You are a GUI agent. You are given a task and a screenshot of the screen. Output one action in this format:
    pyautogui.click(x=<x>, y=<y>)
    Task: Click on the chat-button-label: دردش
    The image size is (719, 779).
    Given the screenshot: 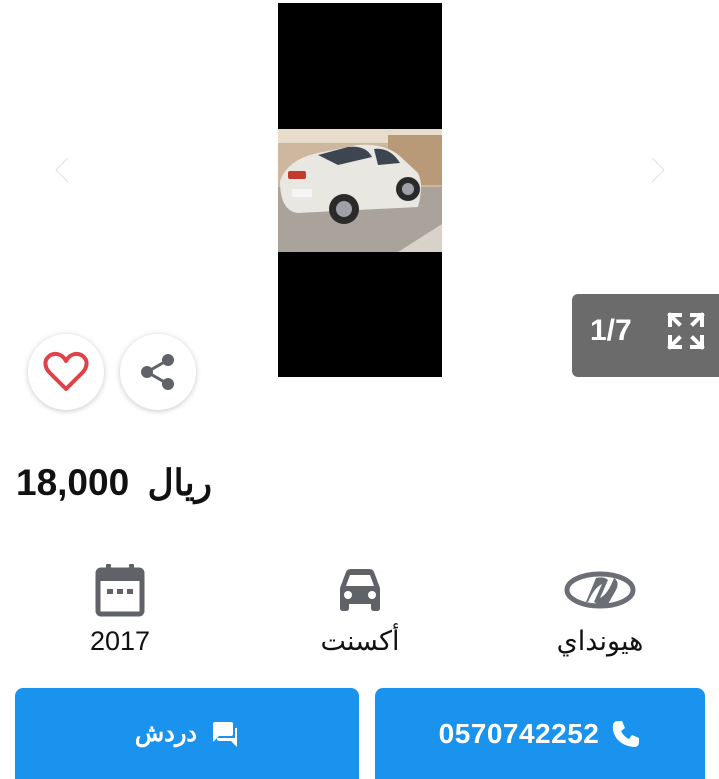 What is the action you would take?
    pyautogui.click(x=166, y=733)
    